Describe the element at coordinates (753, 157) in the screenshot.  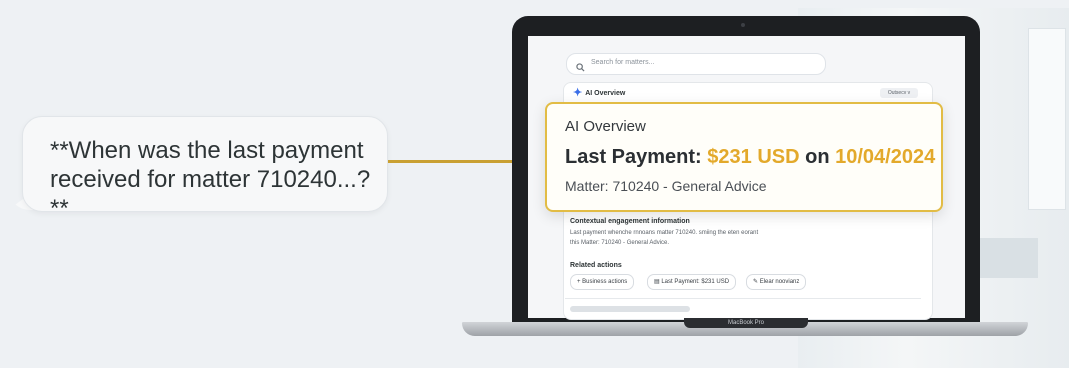
I see `payment-amount: $231 USD` at that location.